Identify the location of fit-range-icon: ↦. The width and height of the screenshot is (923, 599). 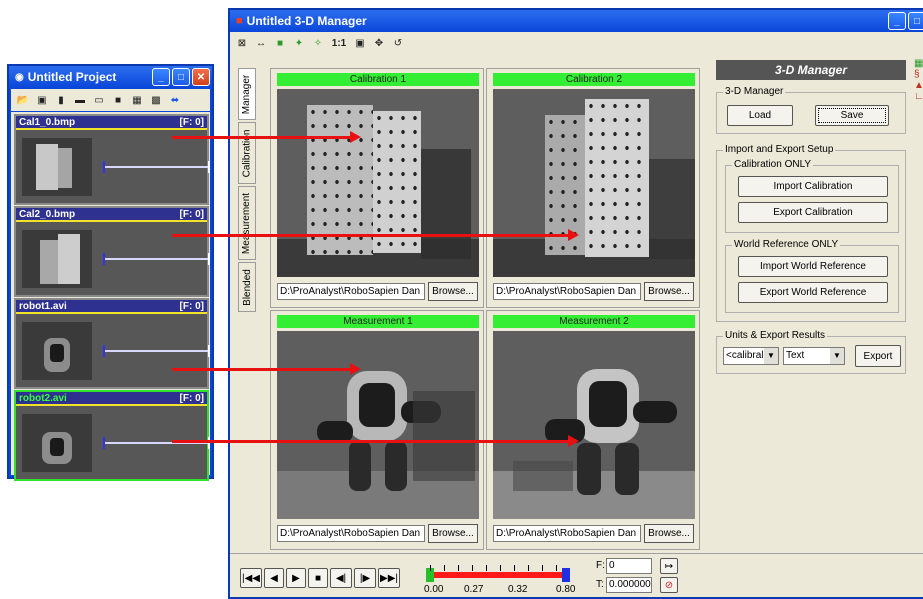
(669, 566).